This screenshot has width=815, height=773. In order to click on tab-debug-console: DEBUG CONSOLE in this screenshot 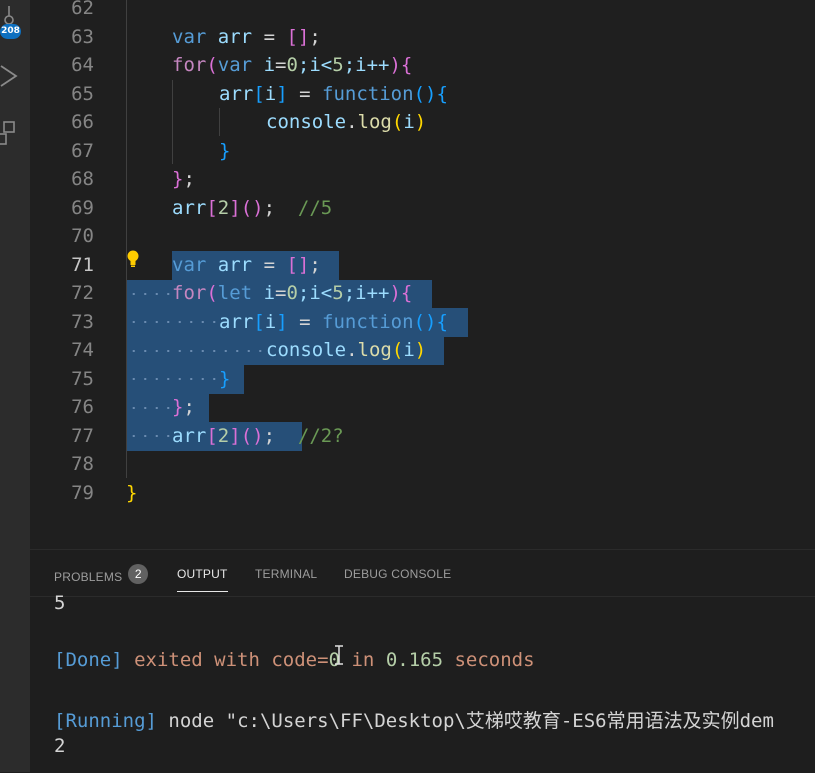, I will do `click(397, 579)`.